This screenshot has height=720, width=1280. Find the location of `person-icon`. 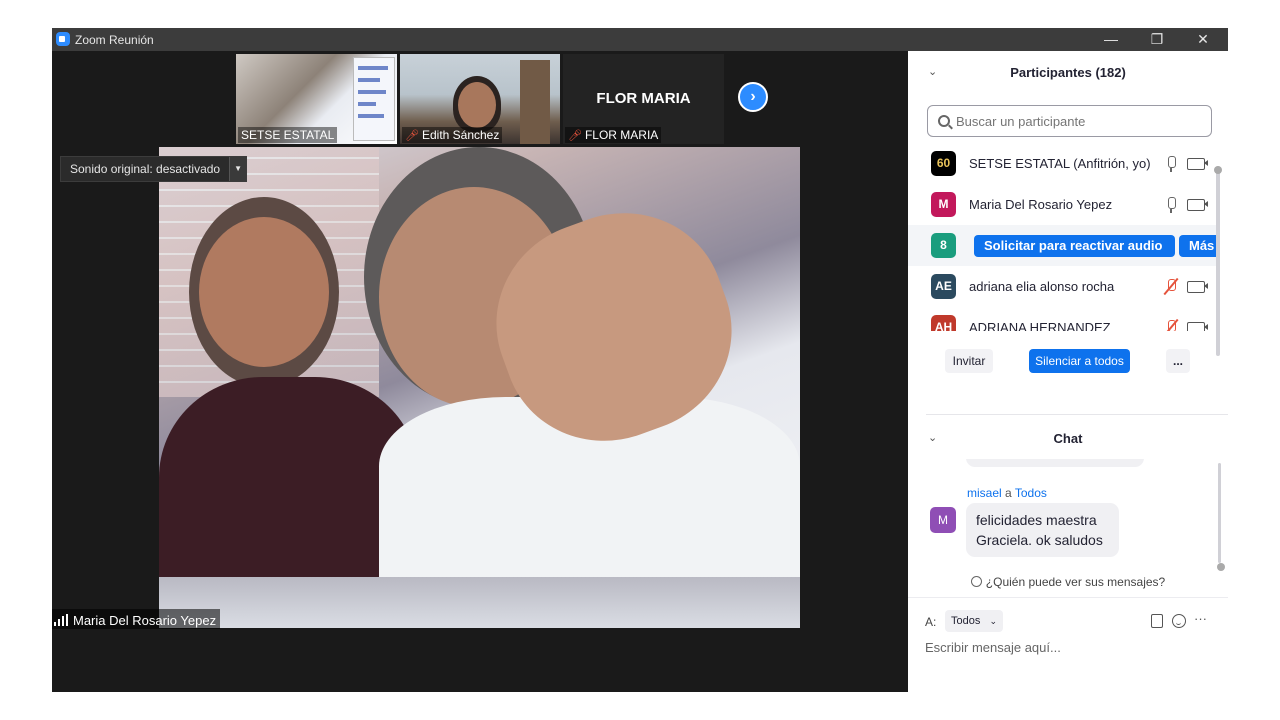

person-icon is located at coordinates (976, 581).